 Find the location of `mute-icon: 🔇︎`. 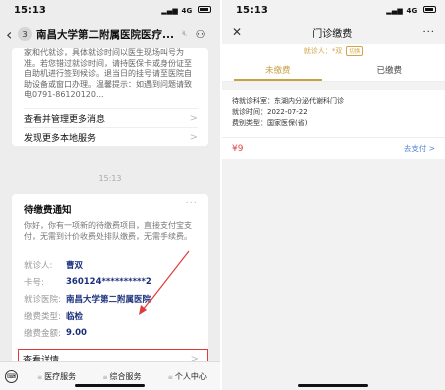

mute-icon: 🔇︎ is located at coordinates (185, 34).